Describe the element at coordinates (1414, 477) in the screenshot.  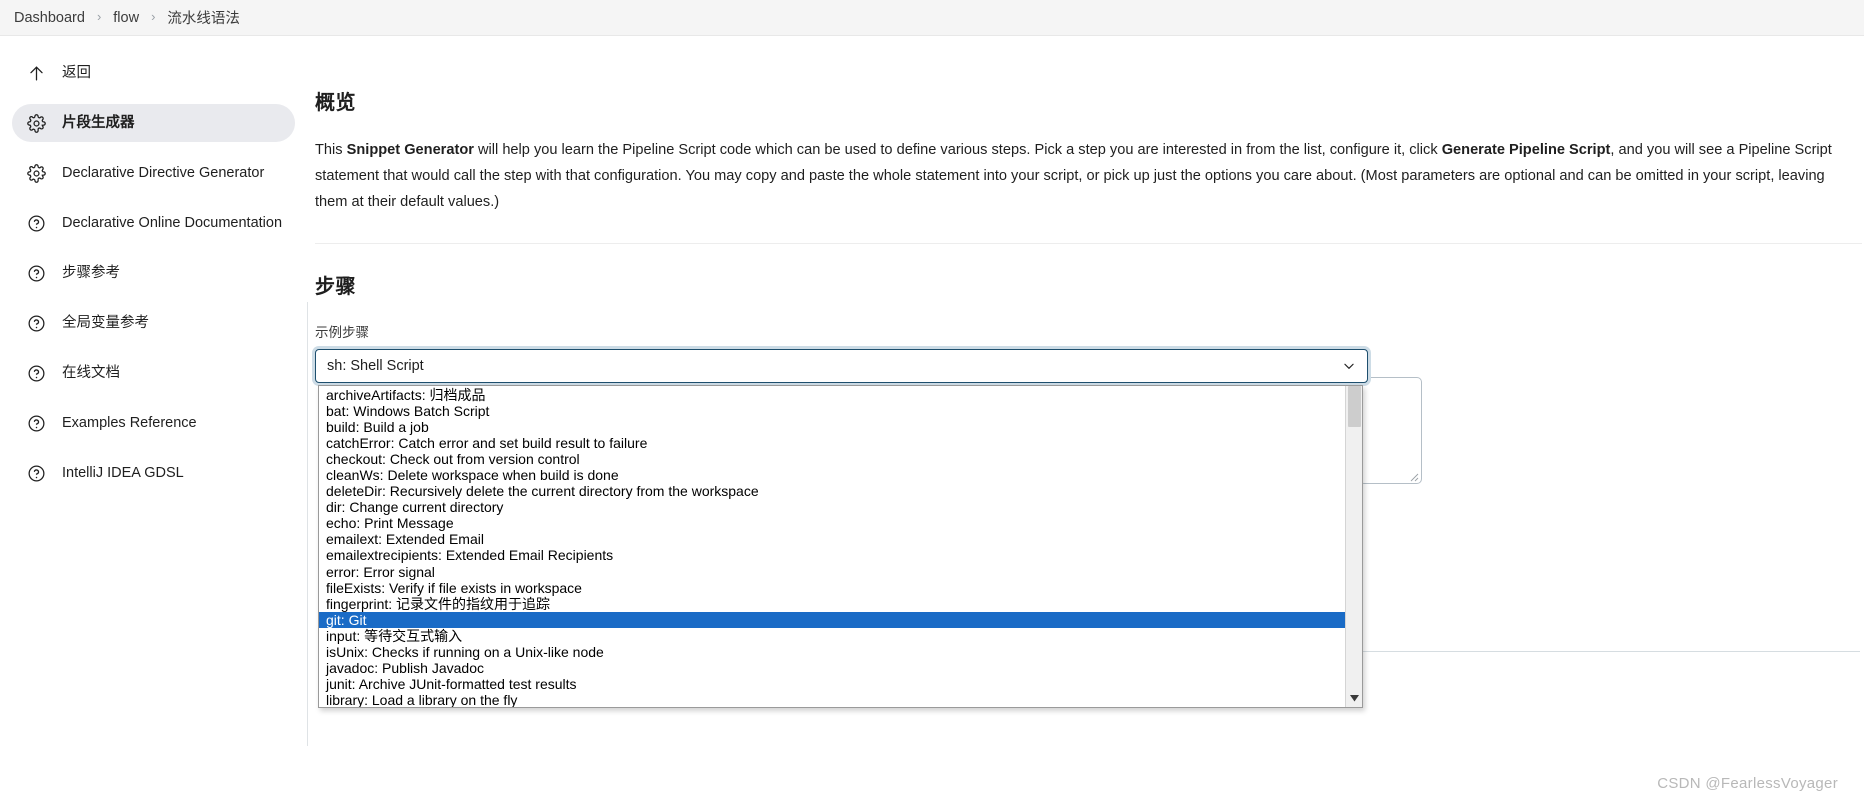
I see `resize-handle-icon` at that location.